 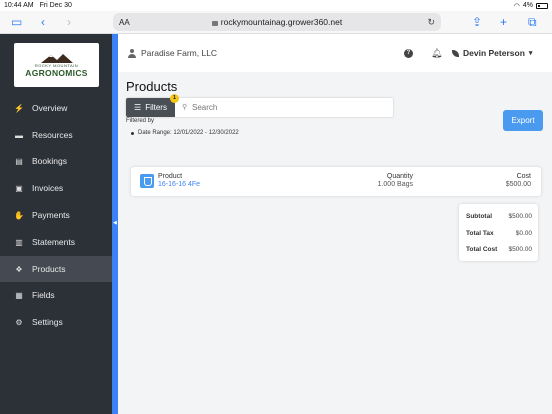 I want to click on user-menu: Devin Peterson ▾, so click(x=492, y=53).